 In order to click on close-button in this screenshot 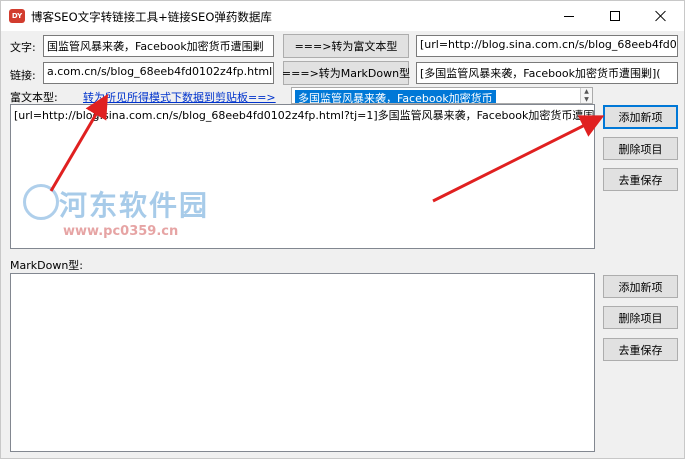, I will do `click(661, 16)`.